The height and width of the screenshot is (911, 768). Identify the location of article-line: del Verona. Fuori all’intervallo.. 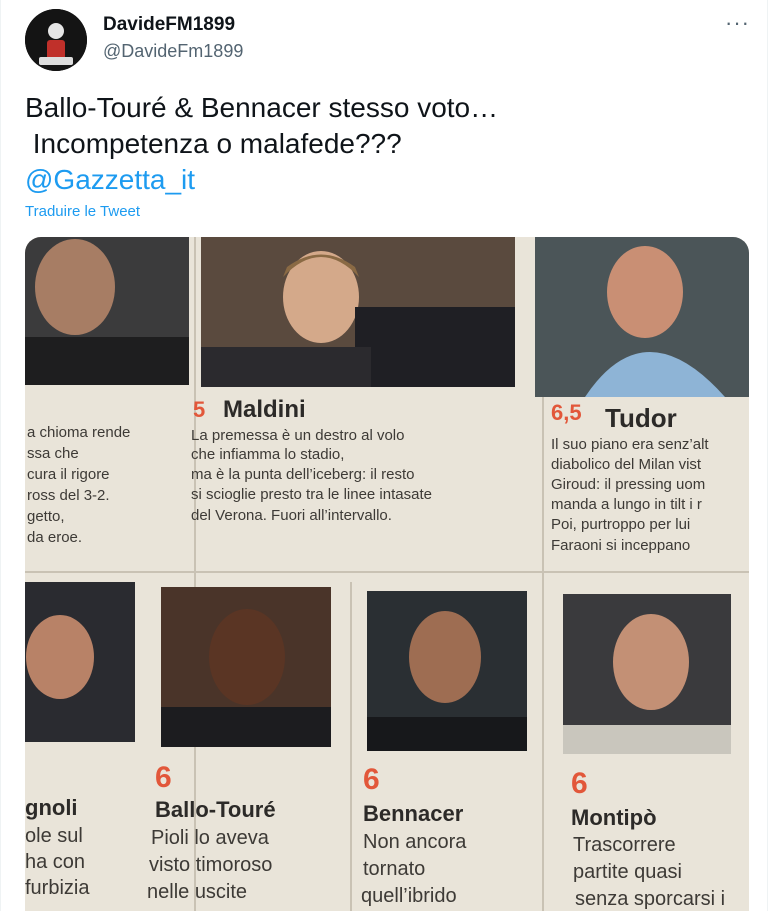
(291, 515).